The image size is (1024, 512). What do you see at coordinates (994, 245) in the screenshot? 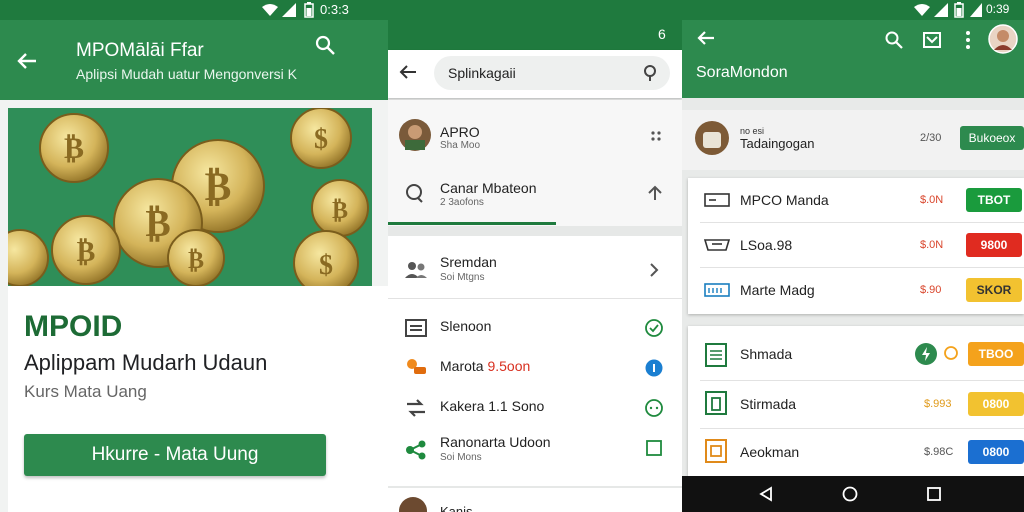
I see `rate-pill: 9800` at bounding box center [994, 245].